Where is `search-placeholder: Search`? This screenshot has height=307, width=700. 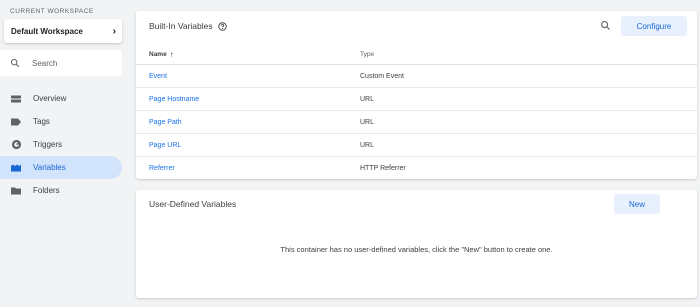
search-placeholder: Search is located at coordinates (45, 63).